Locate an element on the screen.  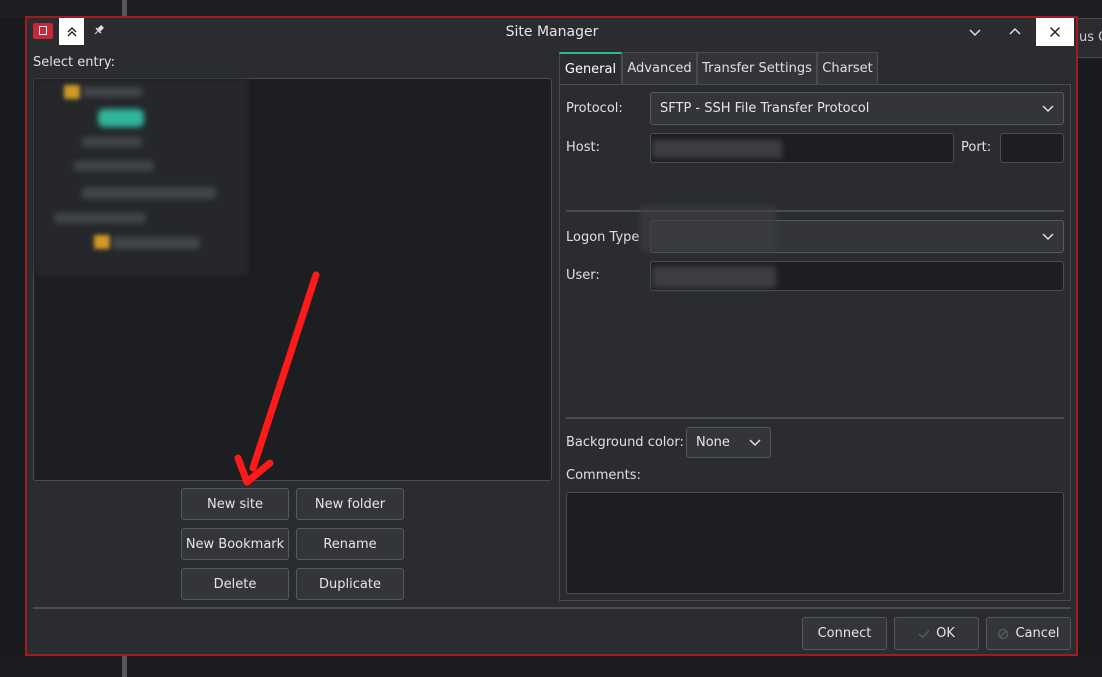
chevron-up-icon is located at coordinates (1015, 31).